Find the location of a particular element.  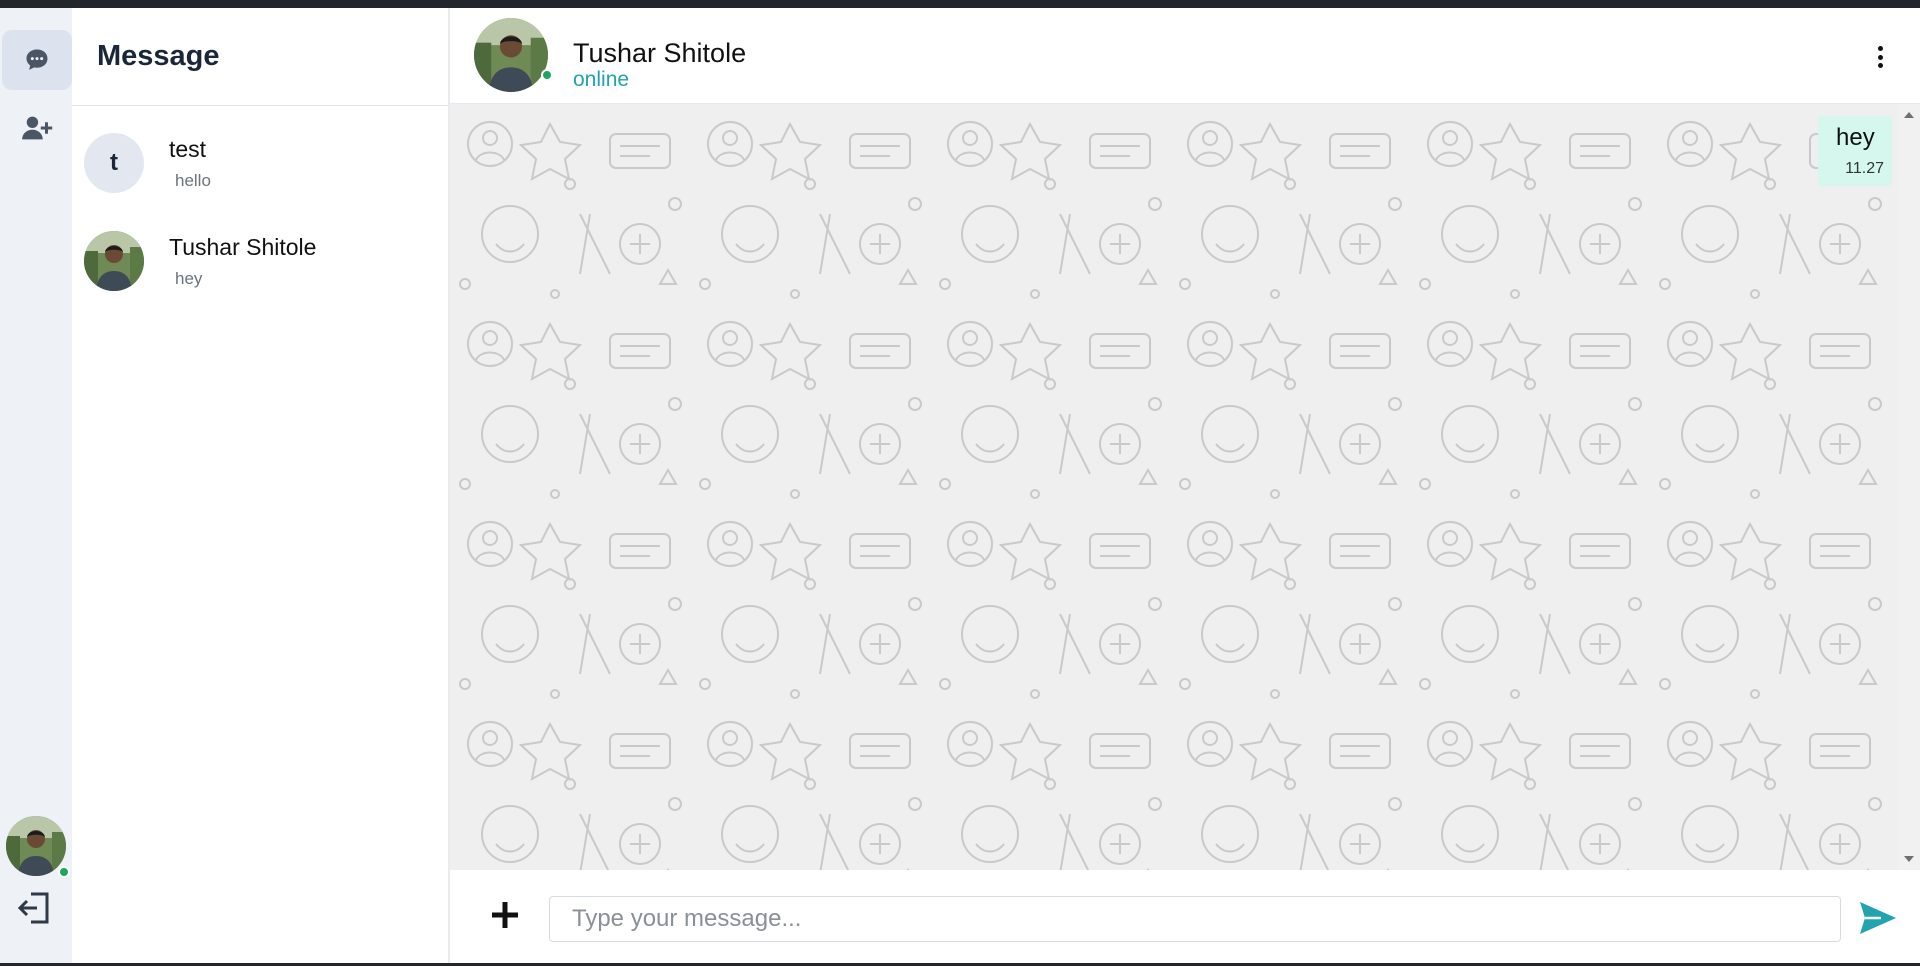

chat-header: Tushar Shitole online is located at coordinates (1185, 56).